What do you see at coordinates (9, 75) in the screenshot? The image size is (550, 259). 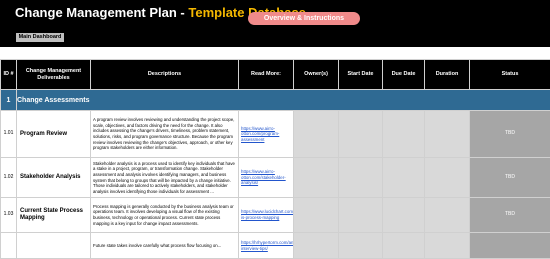 I see `col-id: ID #` at bounding box center [9, 75].